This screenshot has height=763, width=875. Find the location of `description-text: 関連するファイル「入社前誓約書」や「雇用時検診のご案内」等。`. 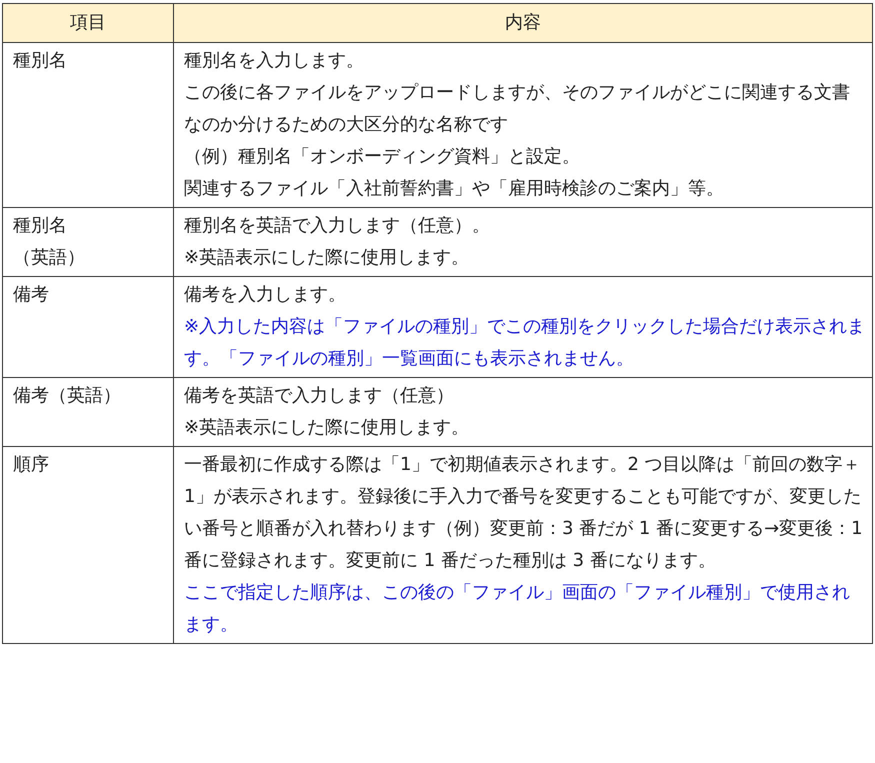

description-text: 関連するファイル「入社前誓約書」や「雇用時検診のご案内」等。 is located at coordinates (454, 189).